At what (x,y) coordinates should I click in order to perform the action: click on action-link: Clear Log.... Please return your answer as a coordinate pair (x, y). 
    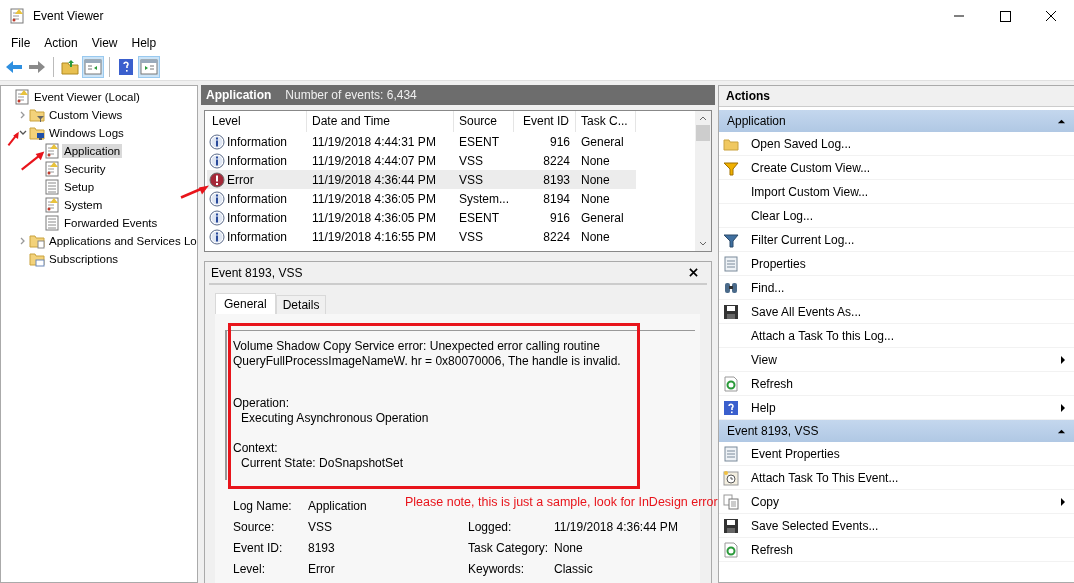
    Looking at the image, I should click on (782, 215).